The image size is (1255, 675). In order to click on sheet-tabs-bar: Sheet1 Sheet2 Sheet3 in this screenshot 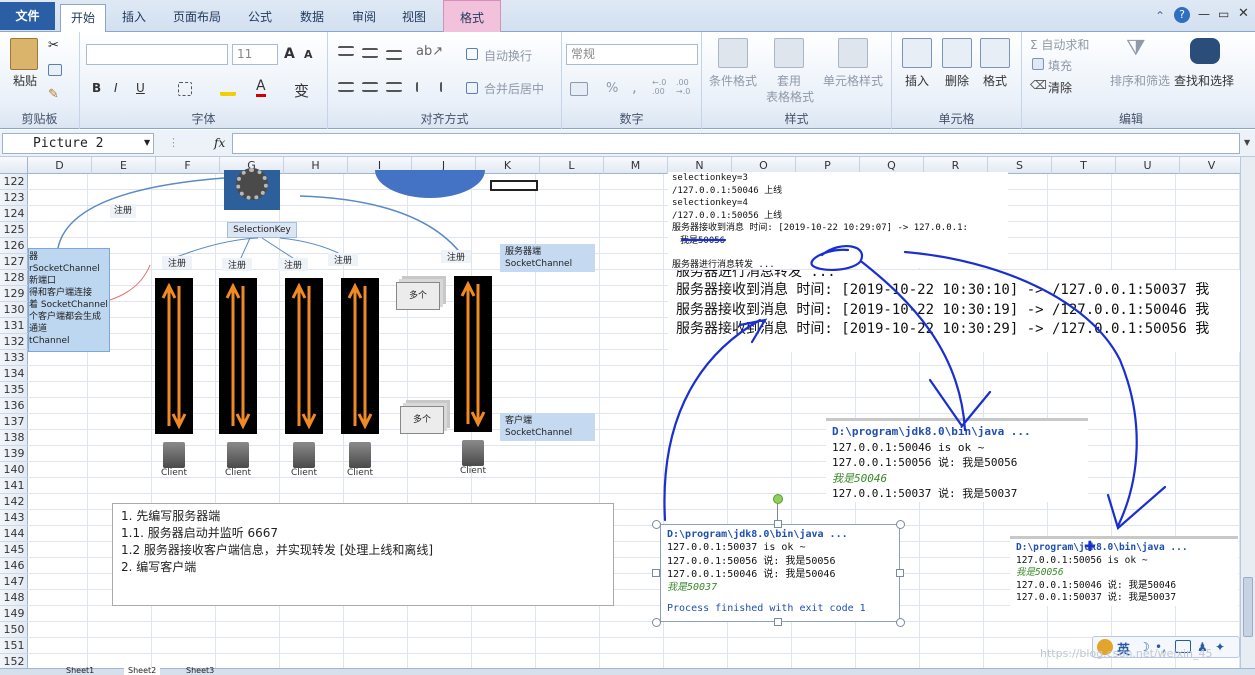, I will do `click(627, 671)`.